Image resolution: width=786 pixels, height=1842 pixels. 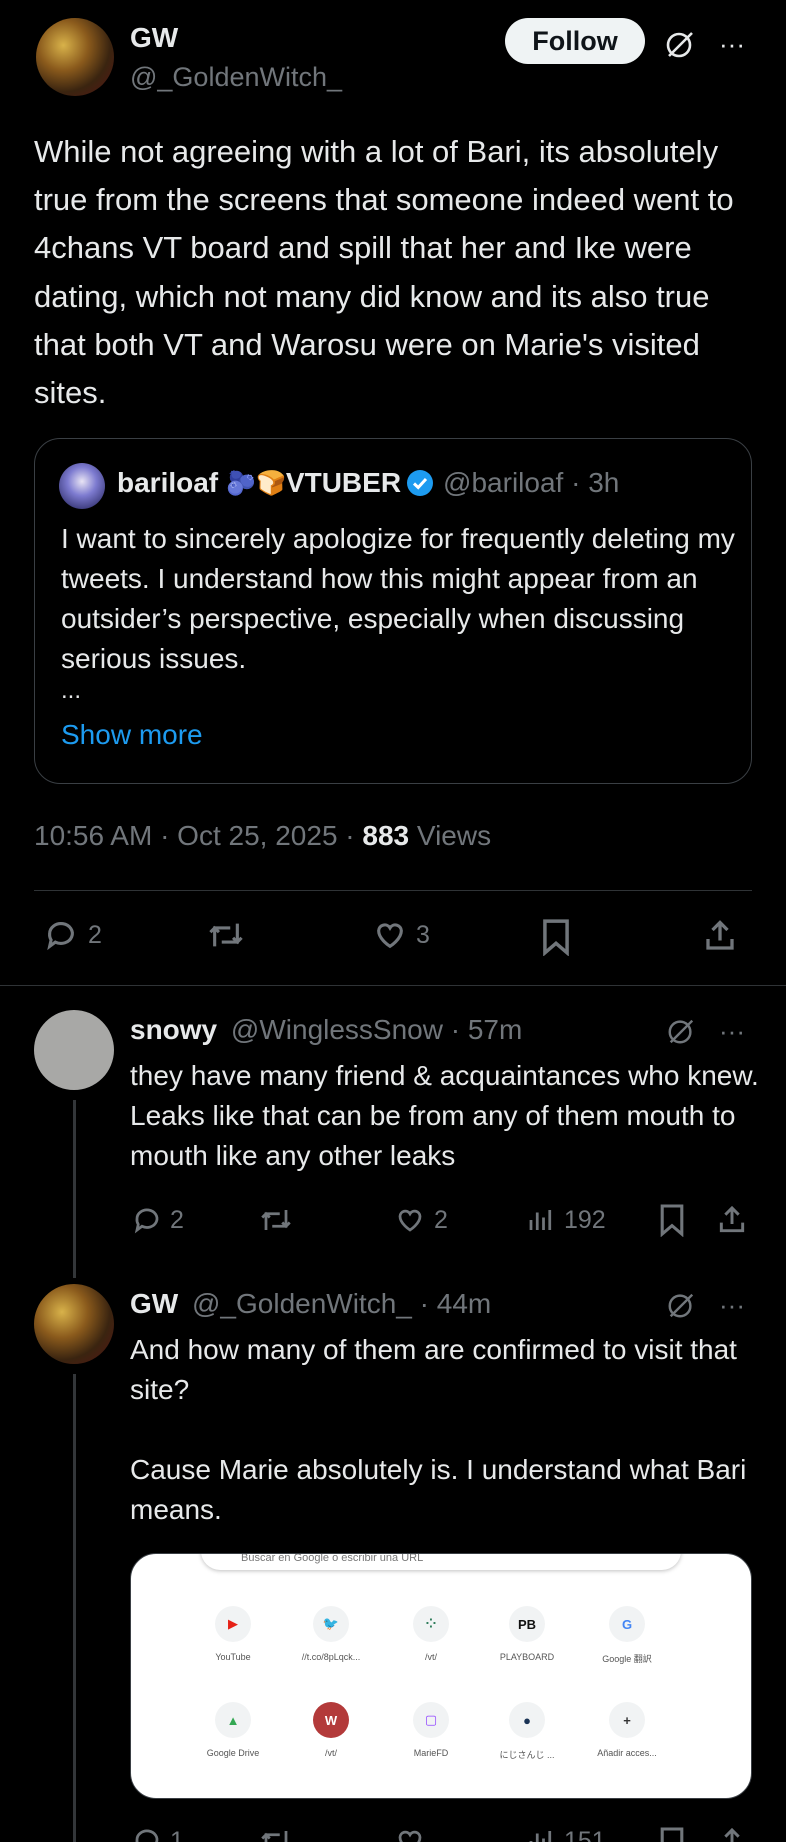 I want to click on shortcut-tile: ▢ MarieFD, so click(x=431, y=1730).